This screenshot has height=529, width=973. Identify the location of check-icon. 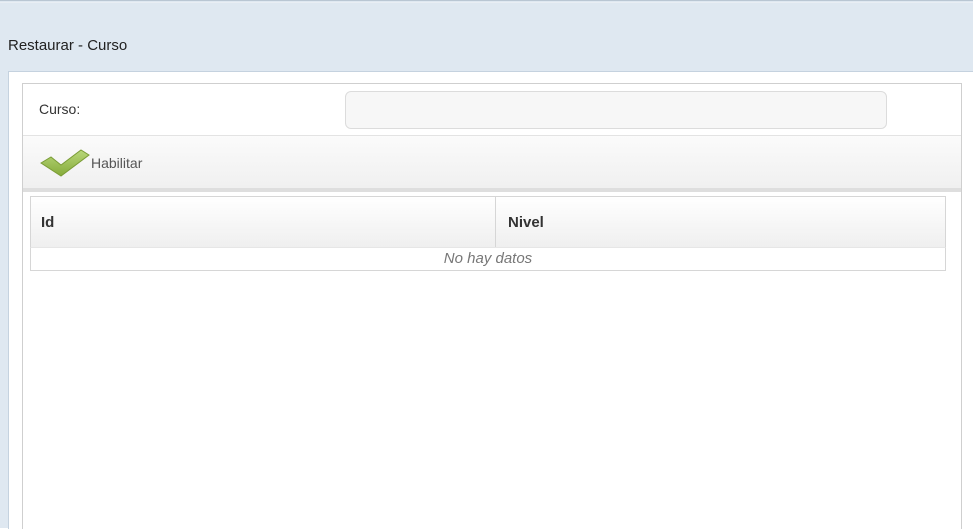
(65, 163).